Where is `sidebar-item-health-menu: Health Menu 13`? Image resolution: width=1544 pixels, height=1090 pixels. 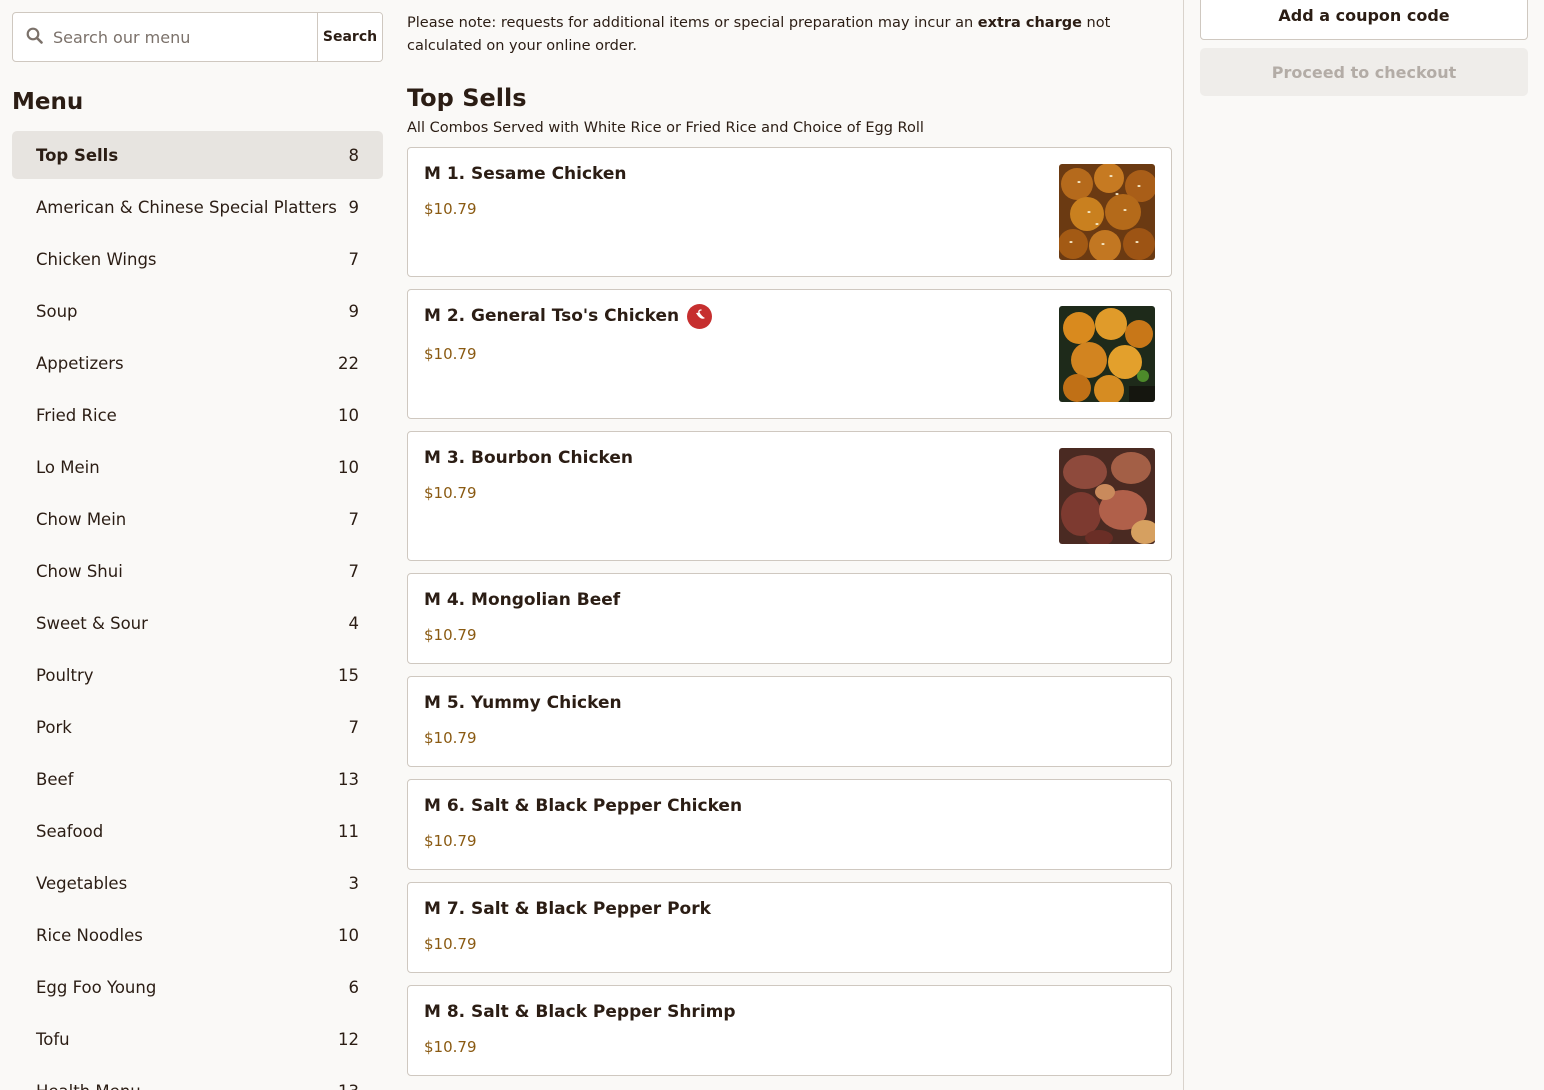
sidebar-item-health-menu: Health Menu 13 is located at coordinates (197, 1078).